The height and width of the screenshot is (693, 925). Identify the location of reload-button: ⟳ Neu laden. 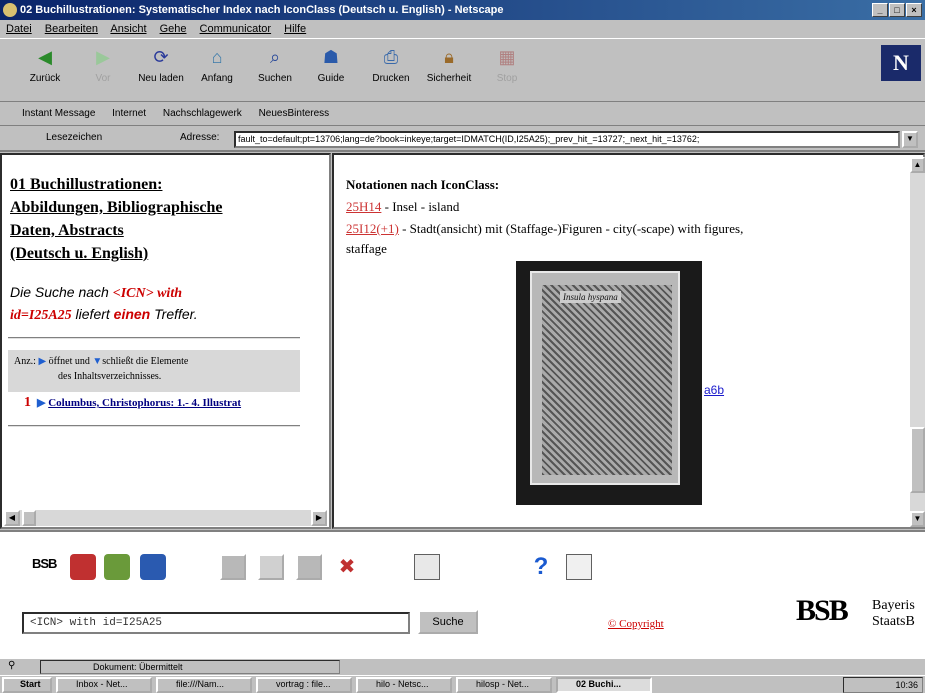
(161, 65).